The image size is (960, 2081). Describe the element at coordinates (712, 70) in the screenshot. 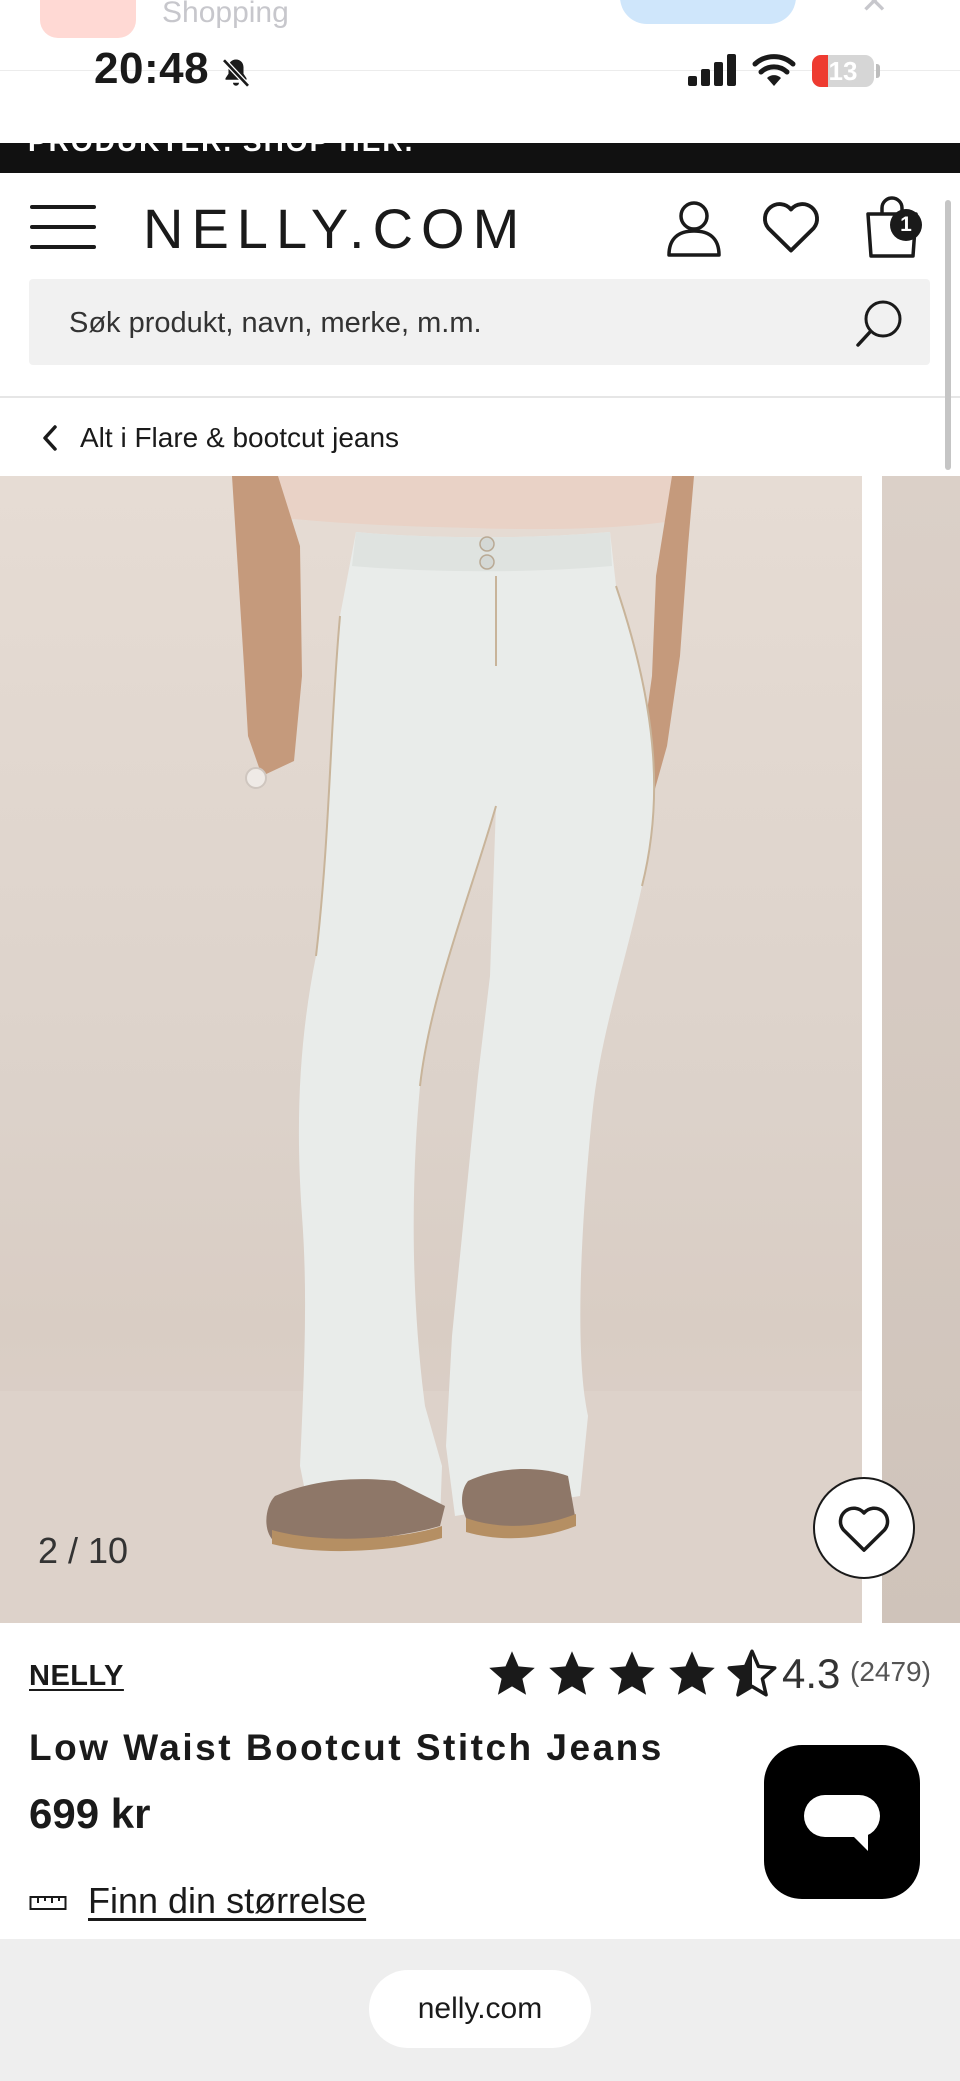

I see `cellular-signal-icon` at that location.